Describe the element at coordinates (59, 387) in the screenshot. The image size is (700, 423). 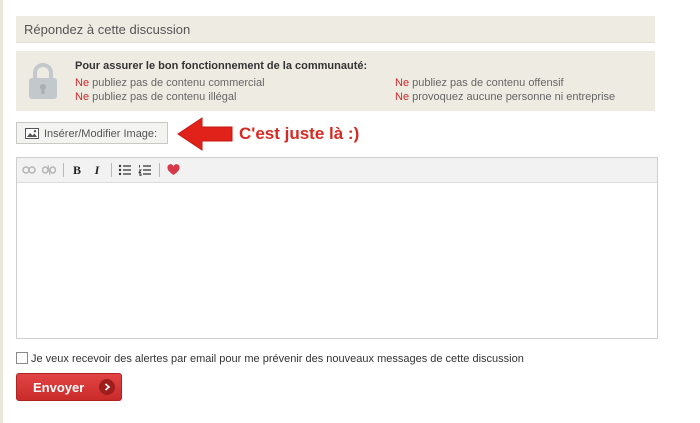
I see `send-button-label: Envoyer` at that location.